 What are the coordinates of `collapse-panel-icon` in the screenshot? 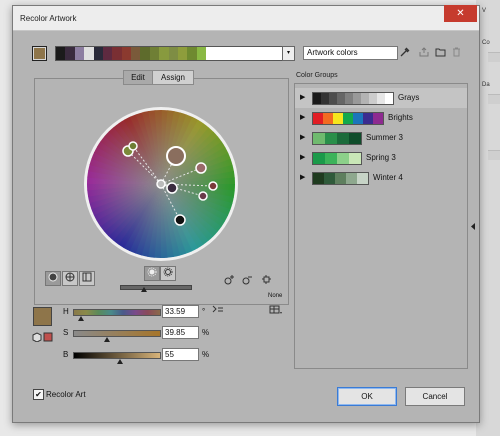 It's located at (473, 227).